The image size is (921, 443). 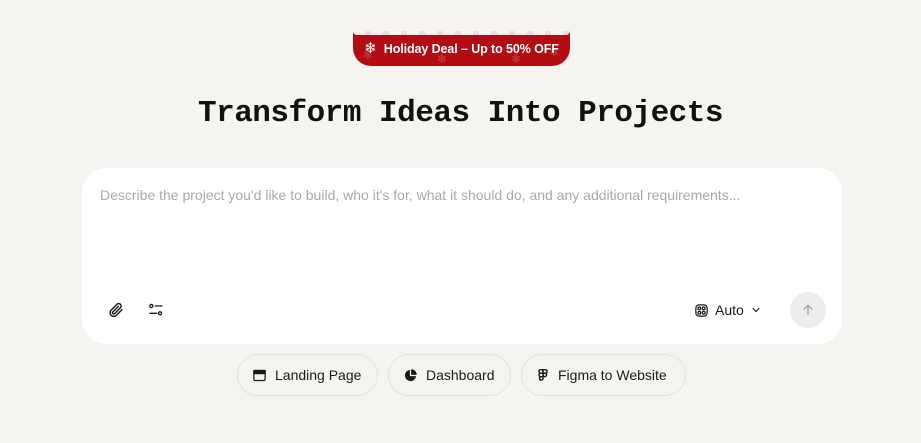 I want to click on suggestion-dashboard: Dashboard, so click(x=449, y=375).